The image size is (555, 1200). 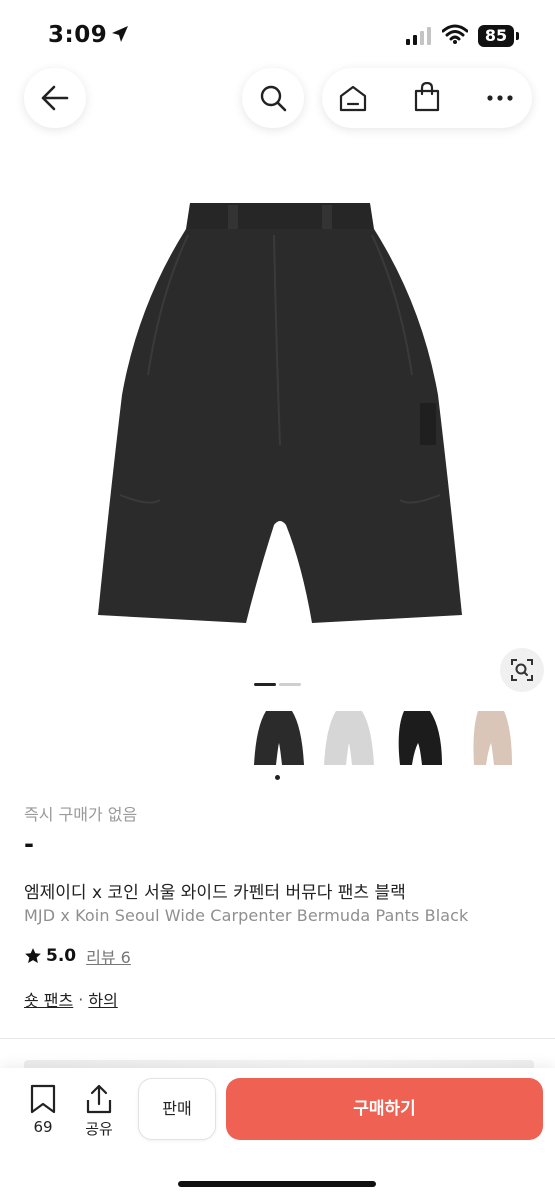 What do you see at coordinates (418, 36) in the screenshot?
I see `cellular-signal-icon` at bounding box center [418, 36].